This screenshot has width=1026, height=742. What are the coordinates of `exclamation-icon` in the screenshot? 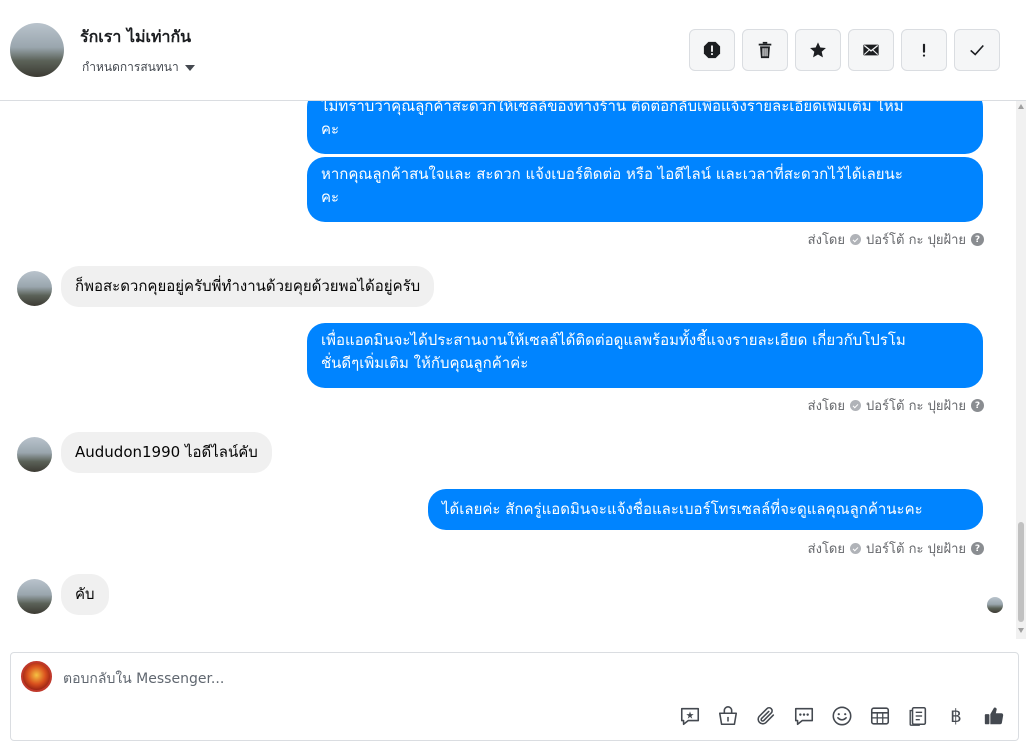 It's located at (924, 50).